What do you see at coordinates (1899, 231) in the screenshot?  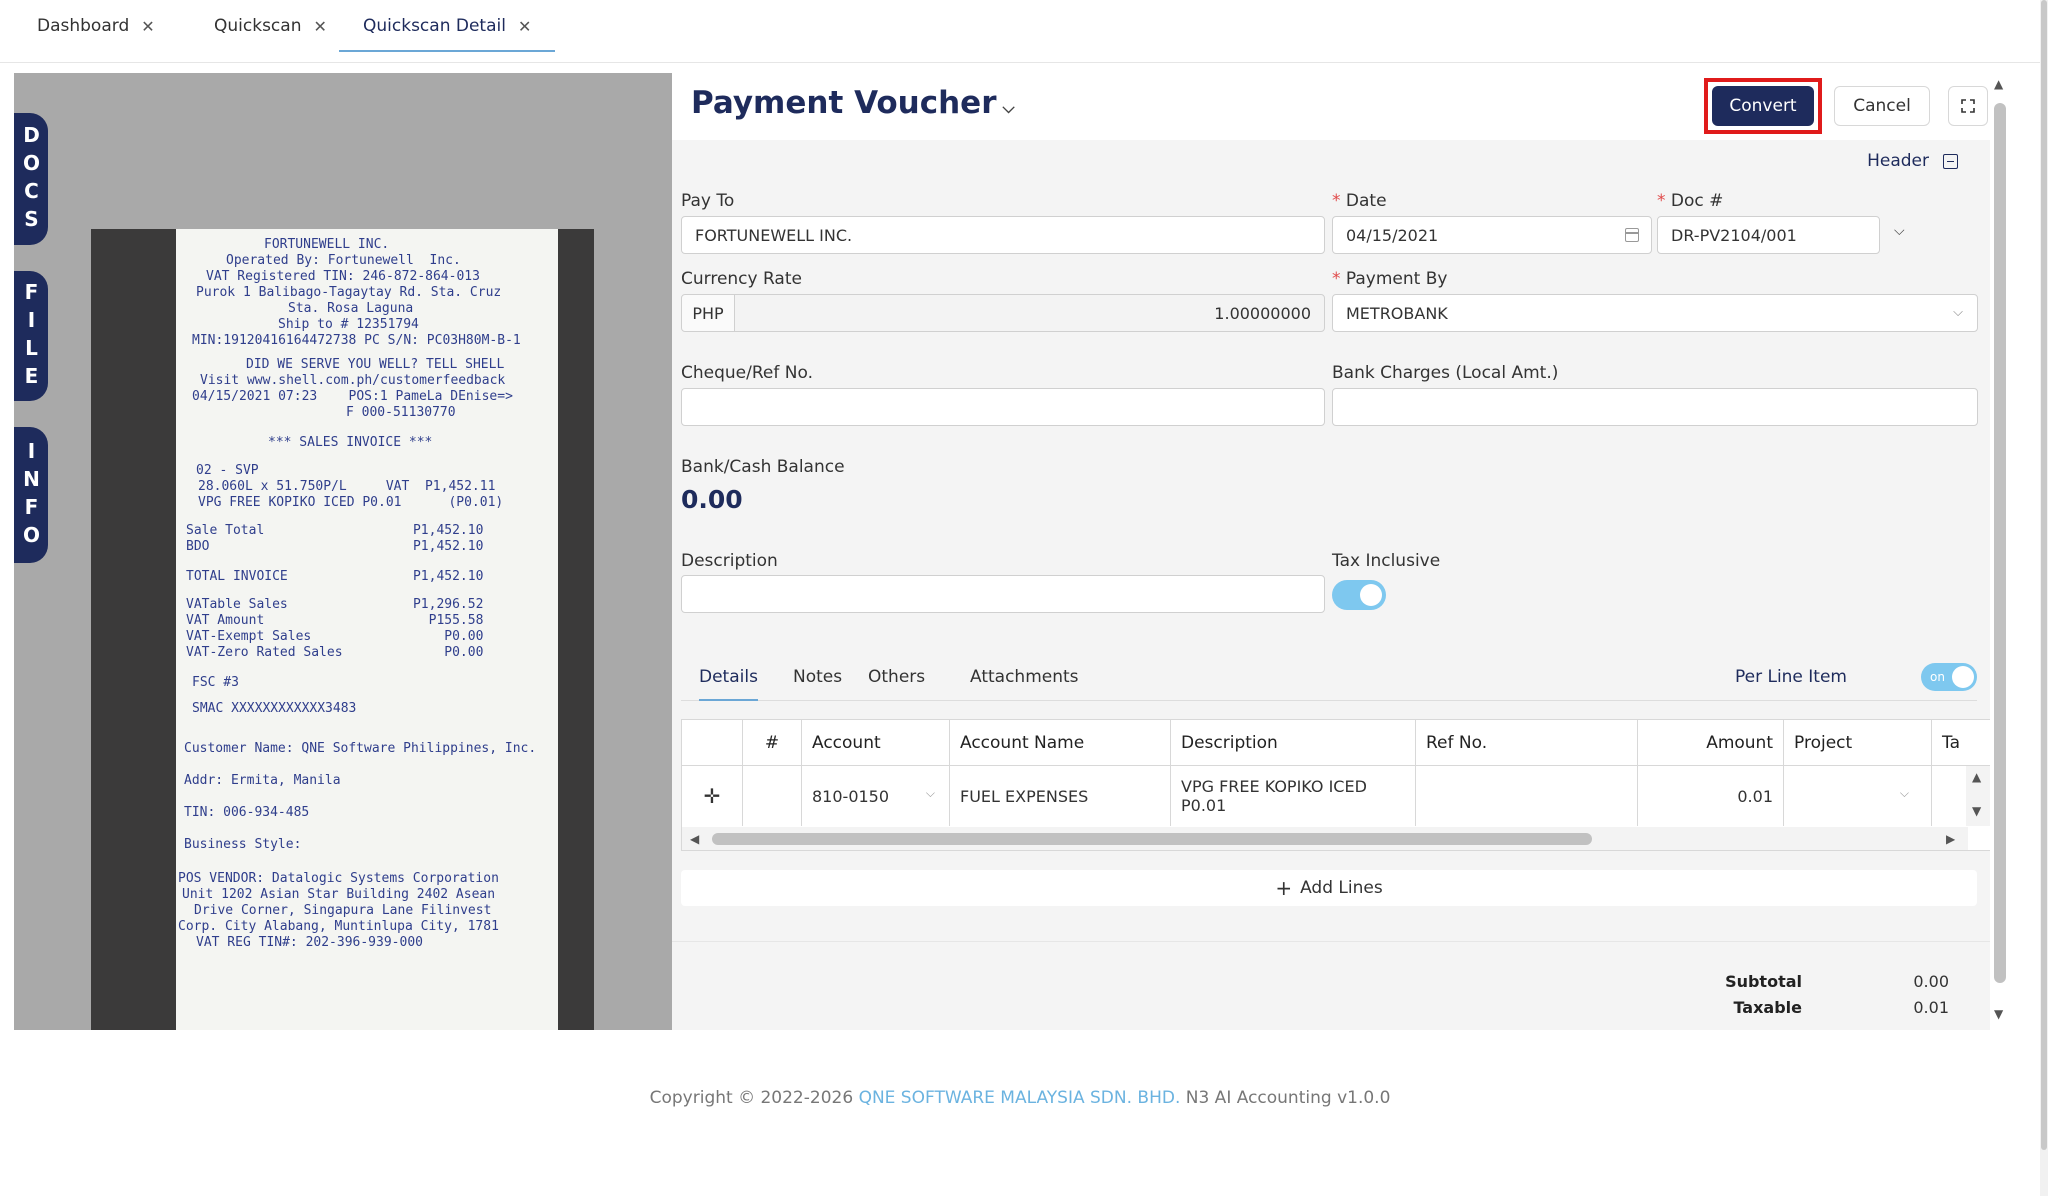 I see `doc-number-chevron-down-icon: ⌵` at bounding box center [1899, 231].